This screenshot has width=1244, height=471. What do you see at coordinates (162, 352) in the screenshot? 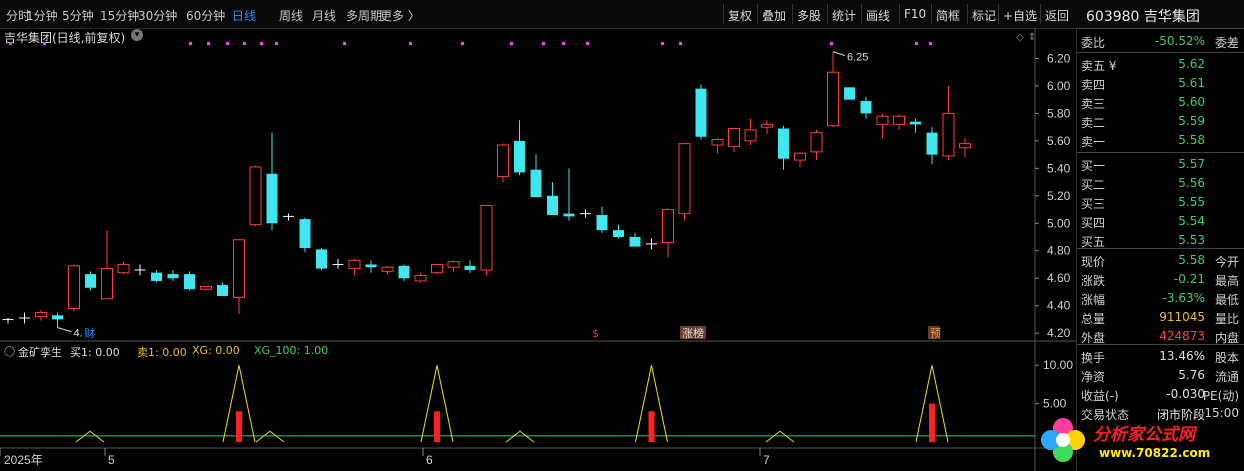
I see `indicator-sell: 卖1: 0.00` at bounding box center [162, 352].